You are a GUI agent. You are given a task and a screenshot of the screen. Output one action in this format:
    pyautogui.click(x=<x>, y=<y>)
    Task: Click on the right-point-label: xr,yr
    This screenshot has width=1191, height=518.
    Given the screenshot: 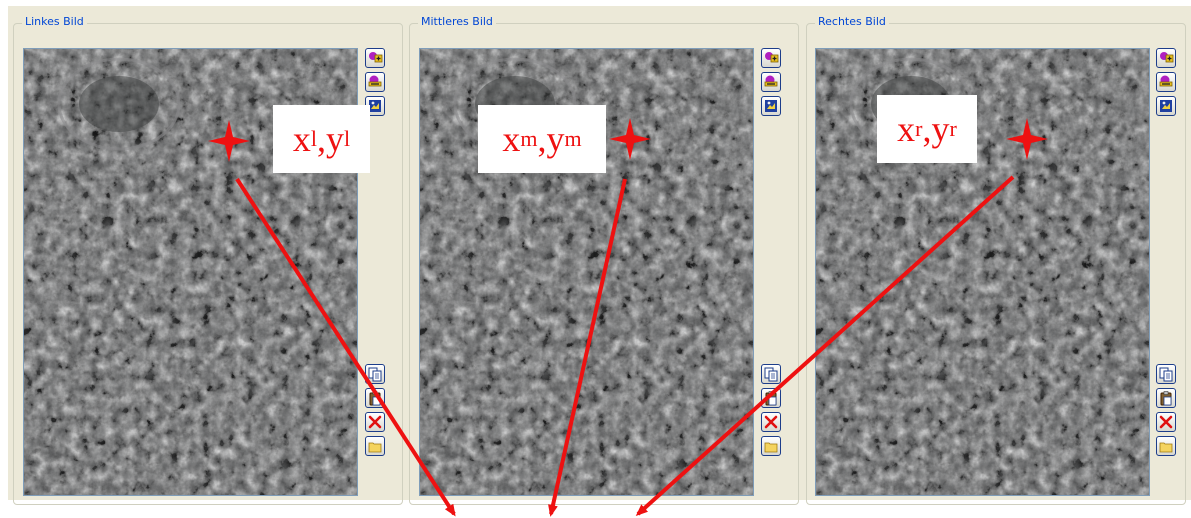 What is the action you would take?
    pyautogui.click(x=927, y=129)
    